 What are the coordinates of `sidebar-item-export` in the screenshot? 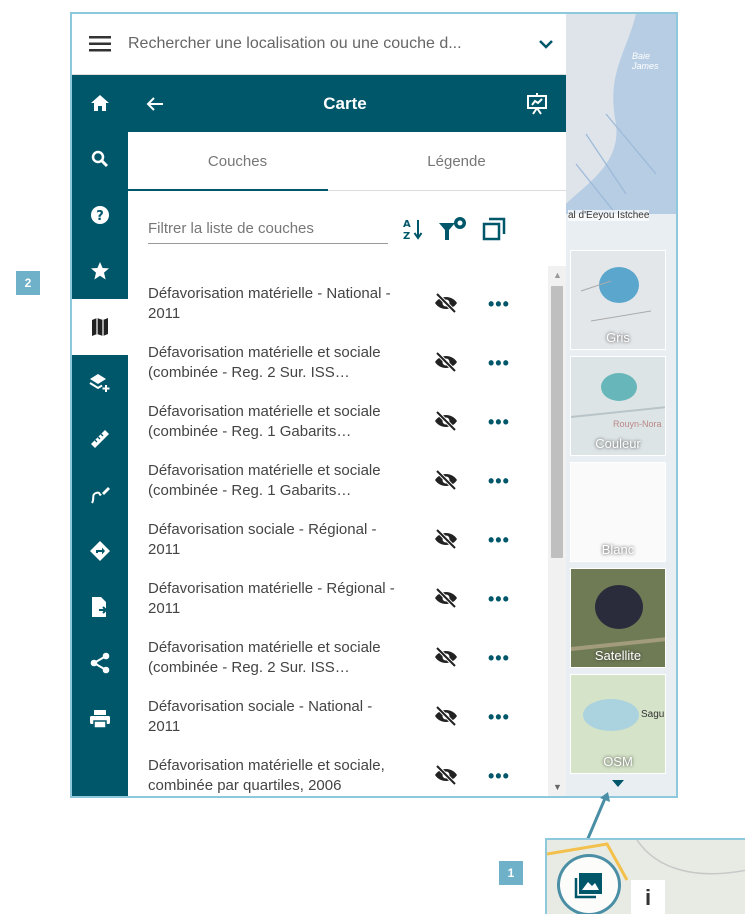 It's located at (100, 607).